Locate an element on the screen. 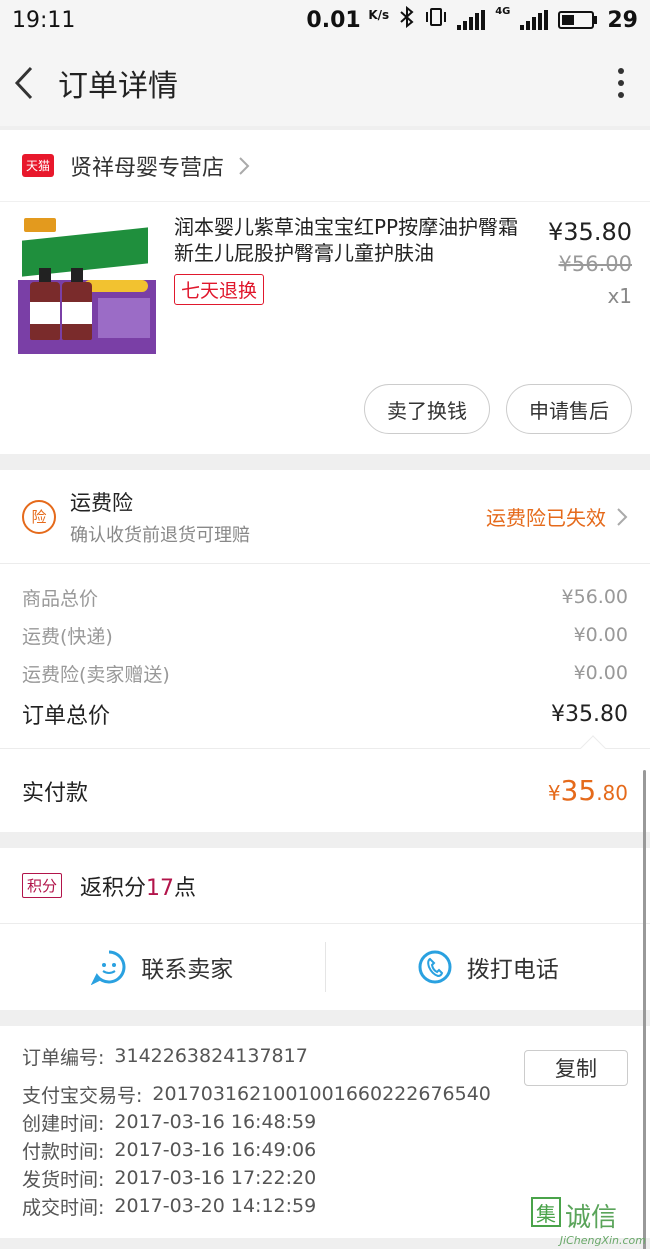 The height and width of the screenshot is (1249, 650). watermark-domain: JiChengXin.com is located at coordinates (602, 1240).